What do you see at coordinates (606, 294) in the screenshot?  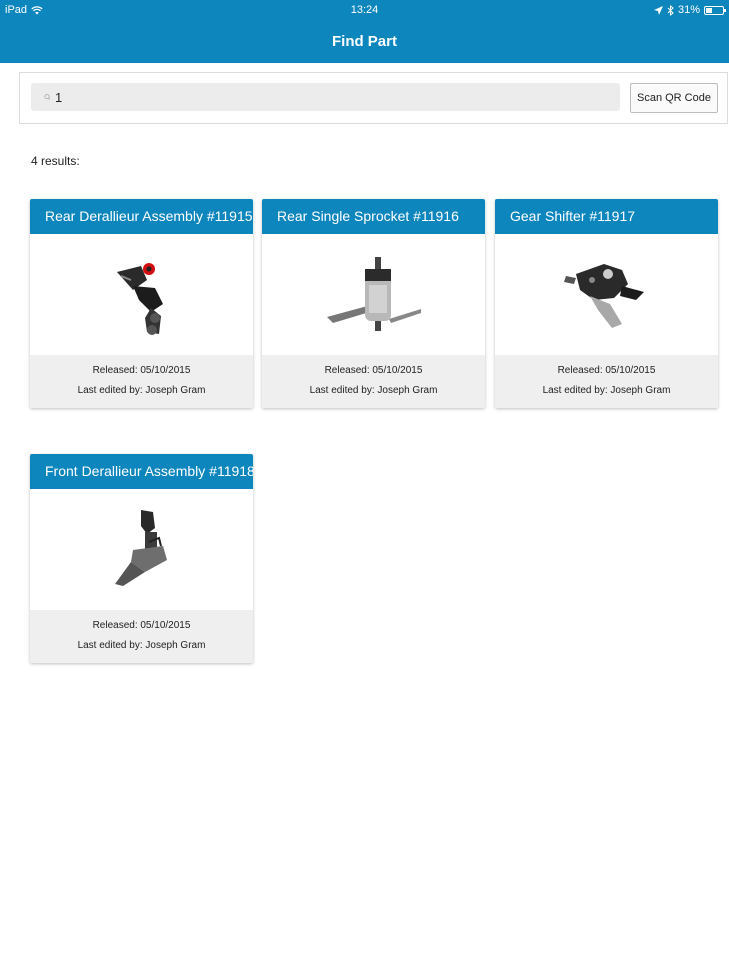 I see `gear-shifter-image` at bounding box center [606, 294].